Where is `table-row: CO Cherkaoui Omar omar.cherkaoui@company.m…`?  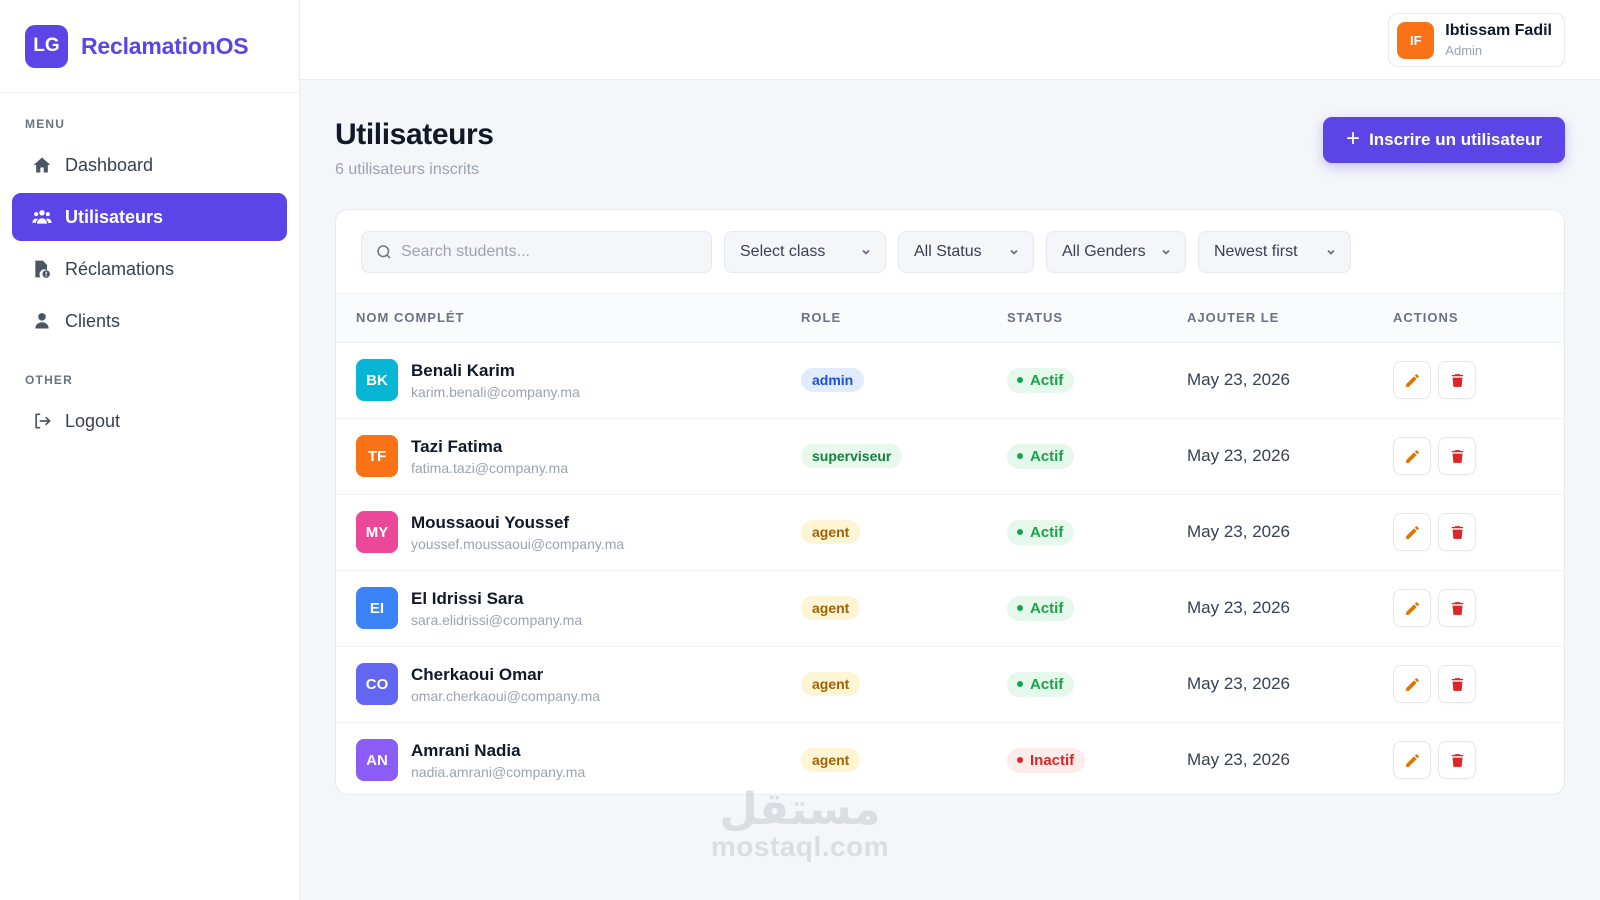
table-row: CO Cherkaoui Omar omar.cherkaoui@company.m… is located at coordinates (950, 684).